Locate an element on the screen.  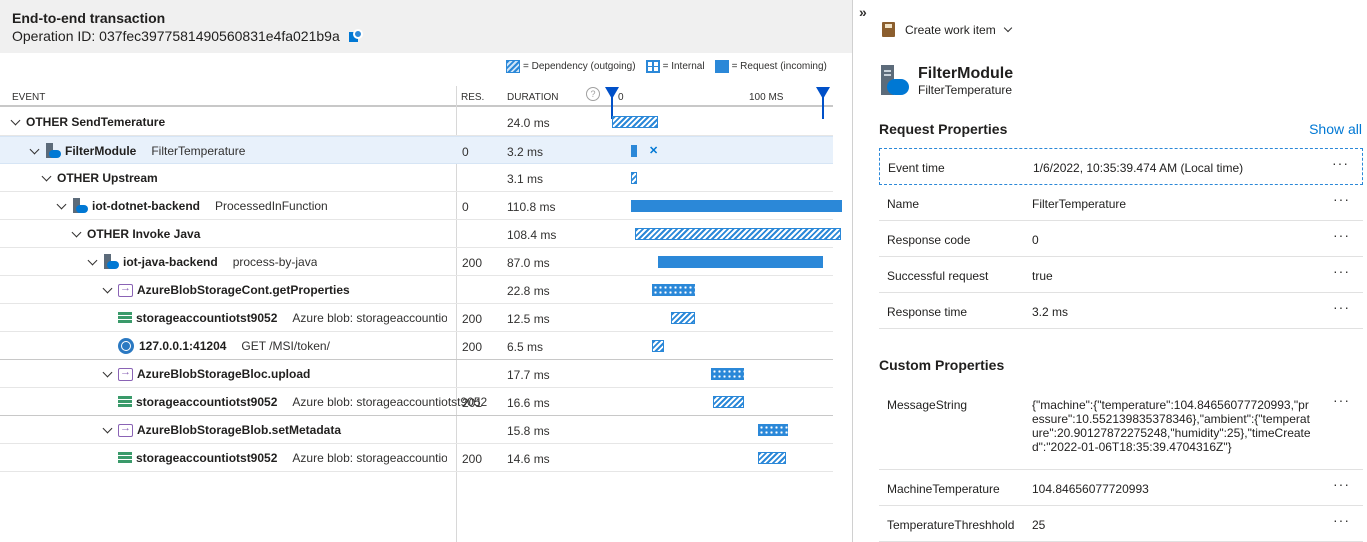
col-event: EVENT is located at coordinates (28, 97).